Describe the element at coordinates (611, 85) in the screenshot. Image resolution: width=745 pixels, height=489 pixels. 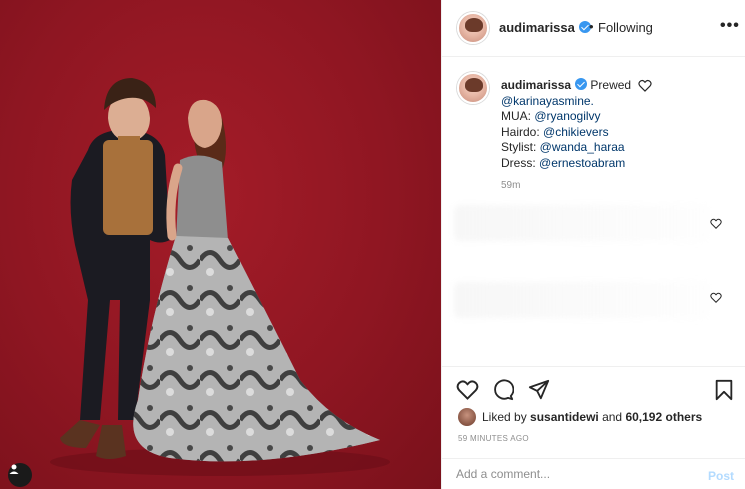
I see `caption-text: Prewed` at that location.